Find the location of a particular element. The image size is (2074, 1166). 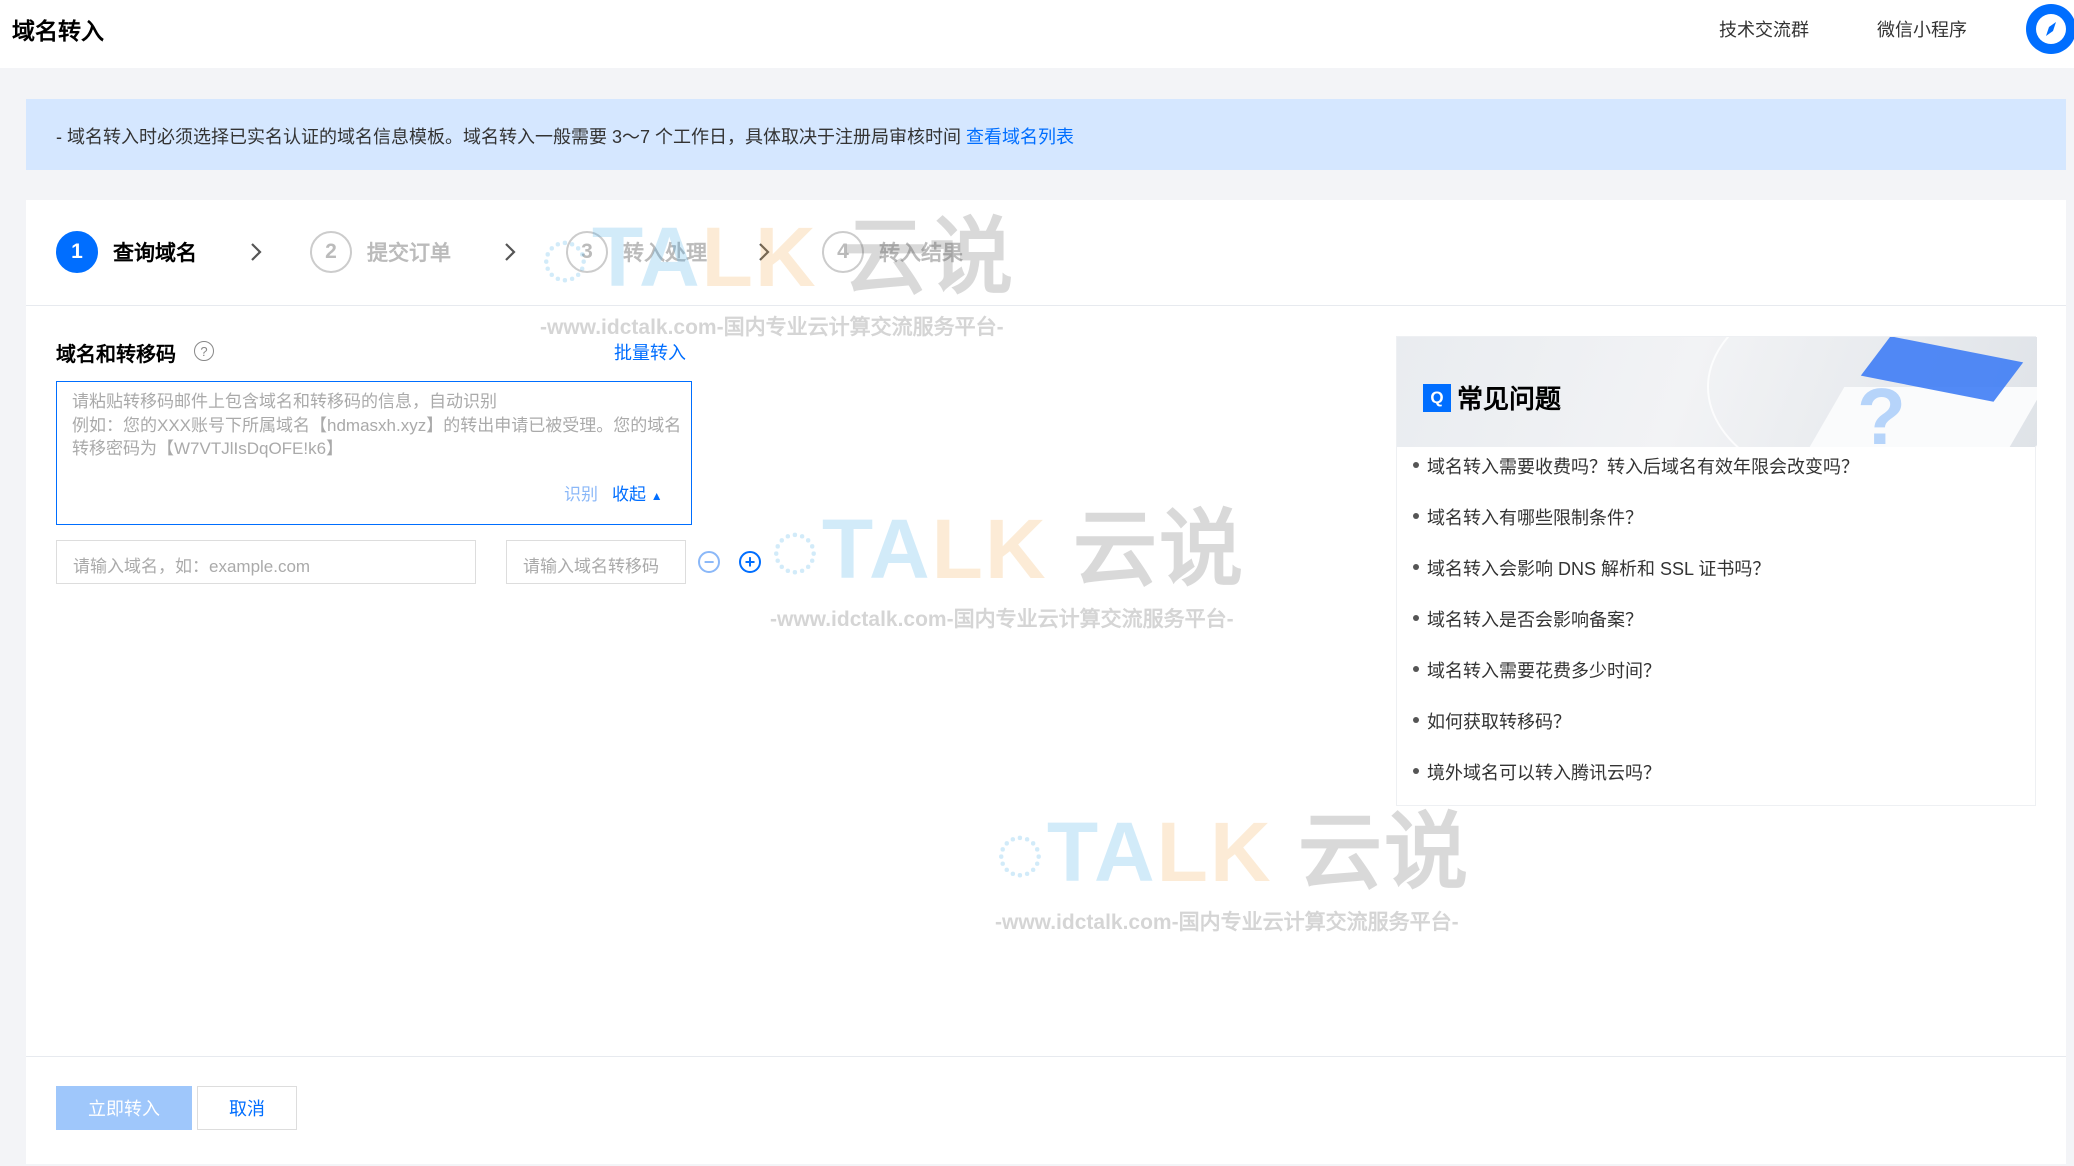

remove-row-icon: − is located at coordinates (709, 562).